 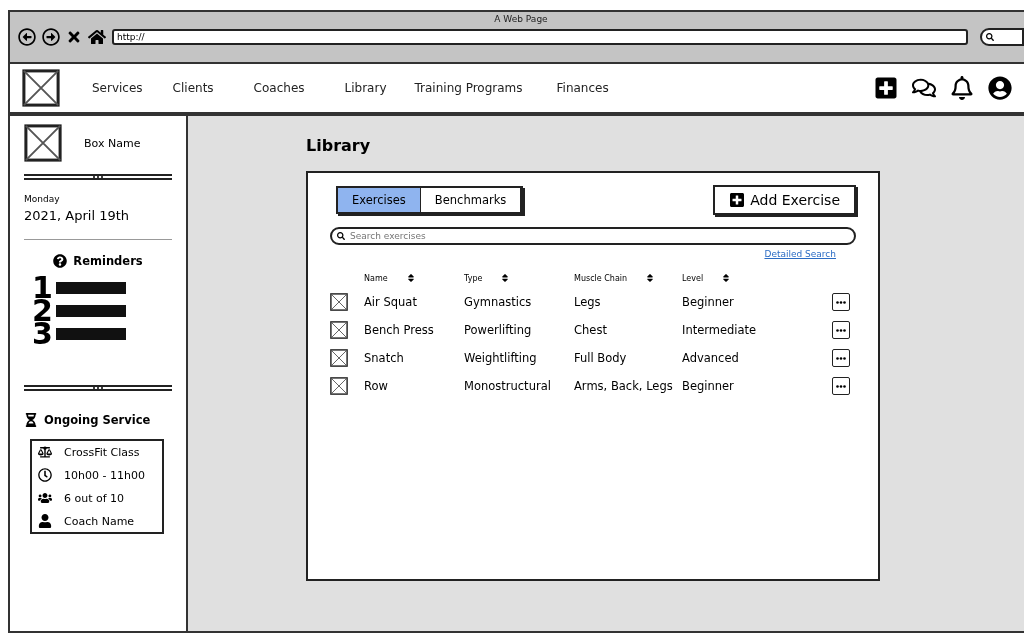 I want to click on nav-link: Library, so click(x=365, y=88).